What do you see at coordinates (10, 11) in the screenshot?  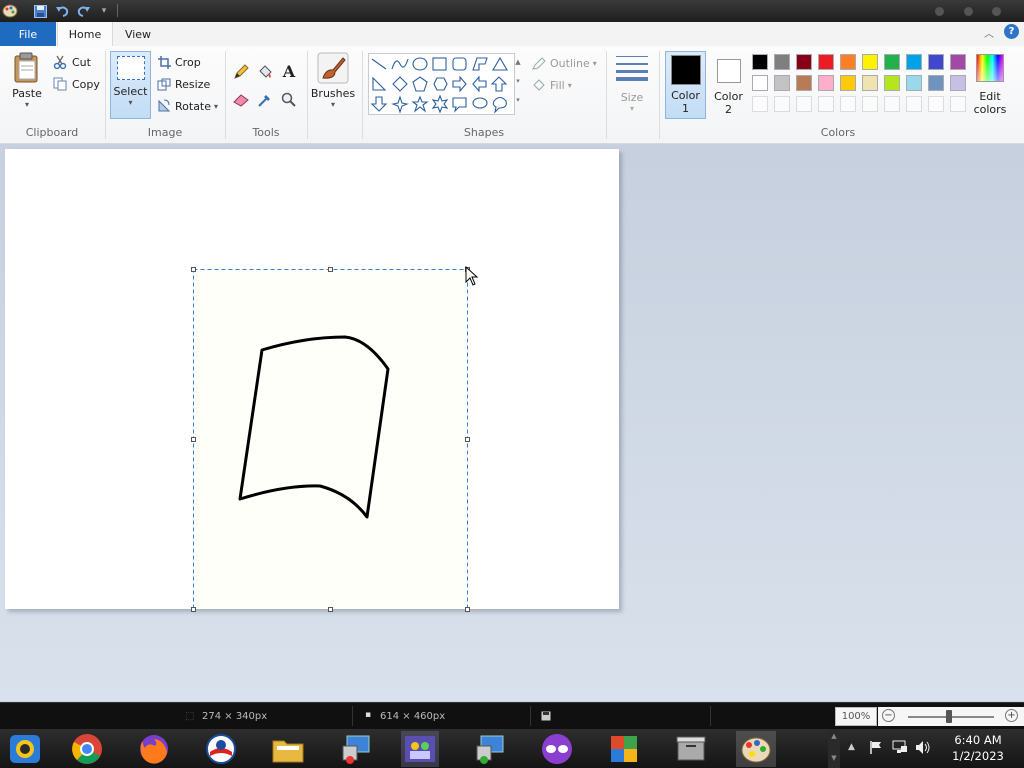 I see `paint-app-icon` at bounding box center [10, 11].